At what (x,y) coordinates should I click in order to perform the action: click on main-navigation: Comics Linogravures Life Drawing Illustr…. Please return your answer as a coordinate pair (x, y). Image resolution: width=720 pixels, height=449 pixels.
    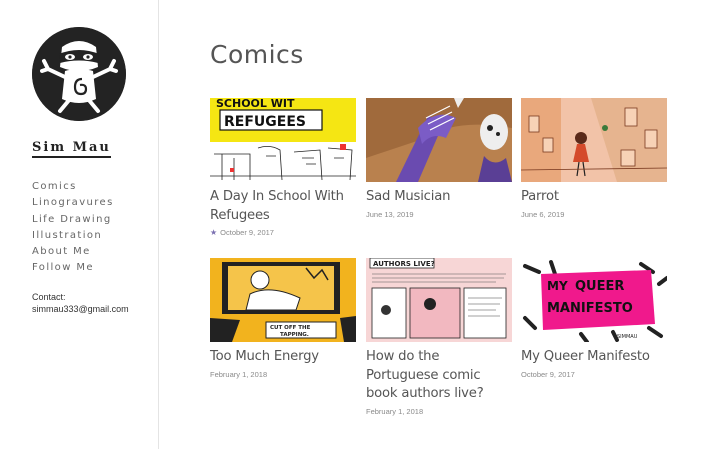
    Looking at the image, I should click on (73, 225).